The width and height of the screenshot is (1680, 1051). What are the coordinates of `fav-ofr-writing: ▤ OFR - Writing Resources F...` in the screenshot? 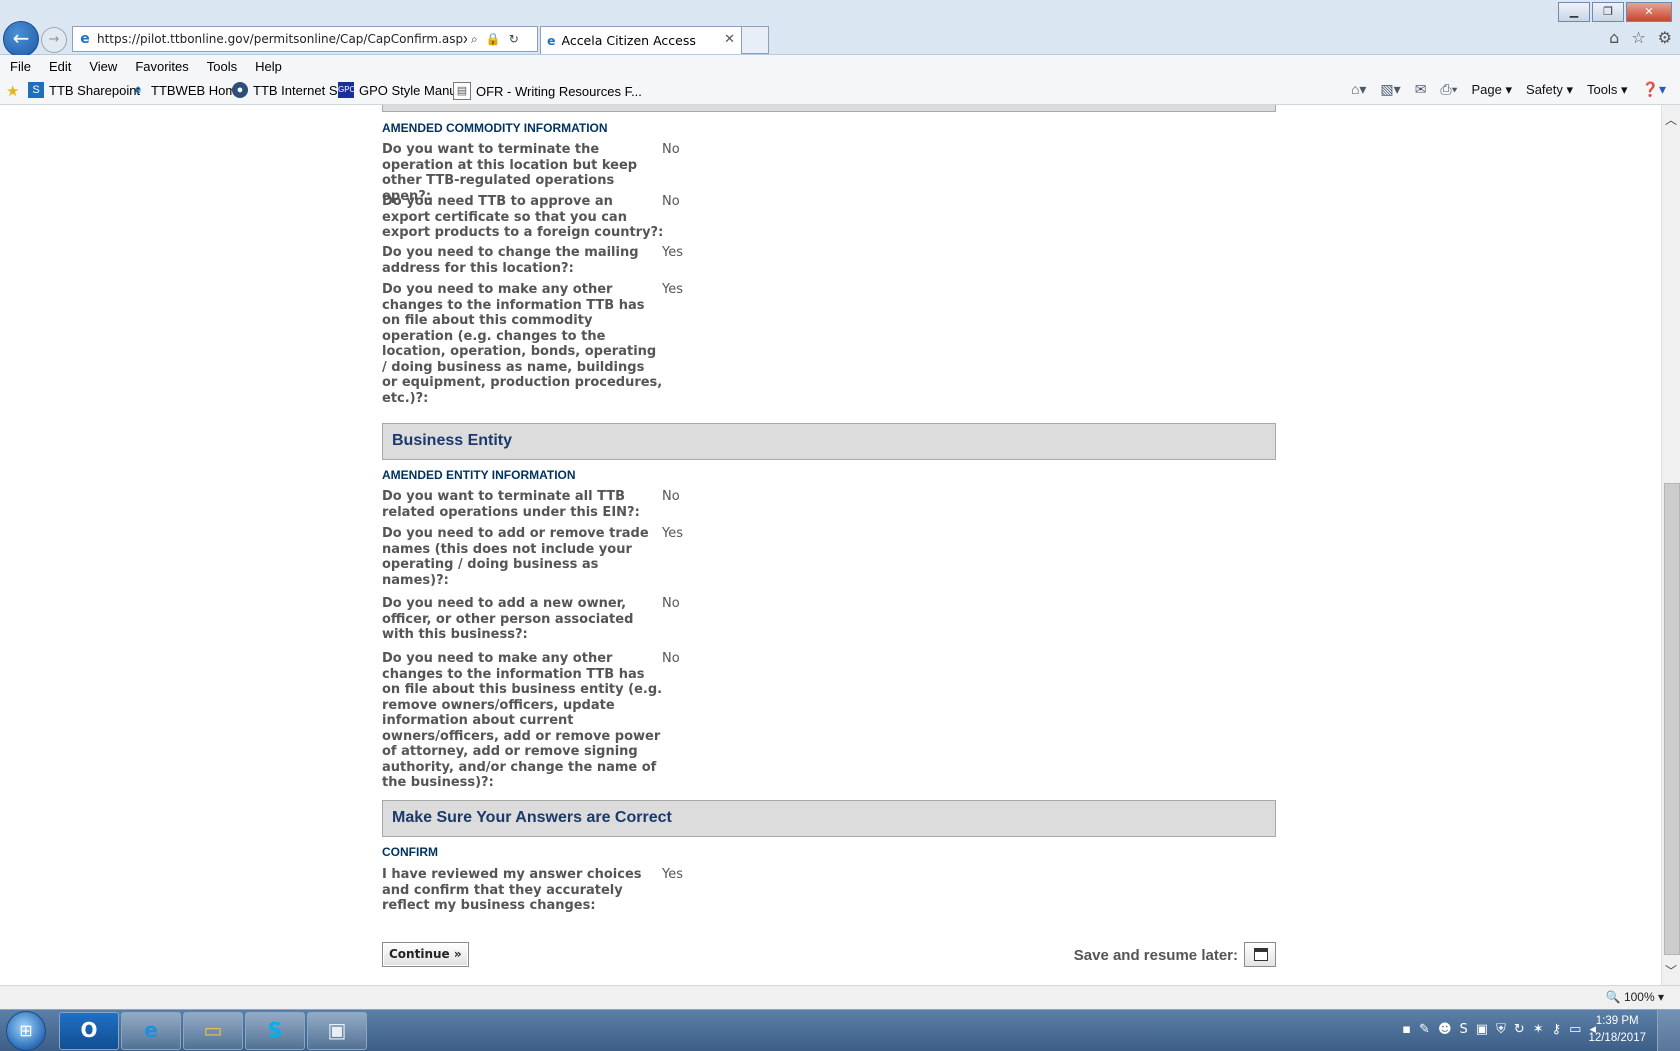 It's located at (547, 91).